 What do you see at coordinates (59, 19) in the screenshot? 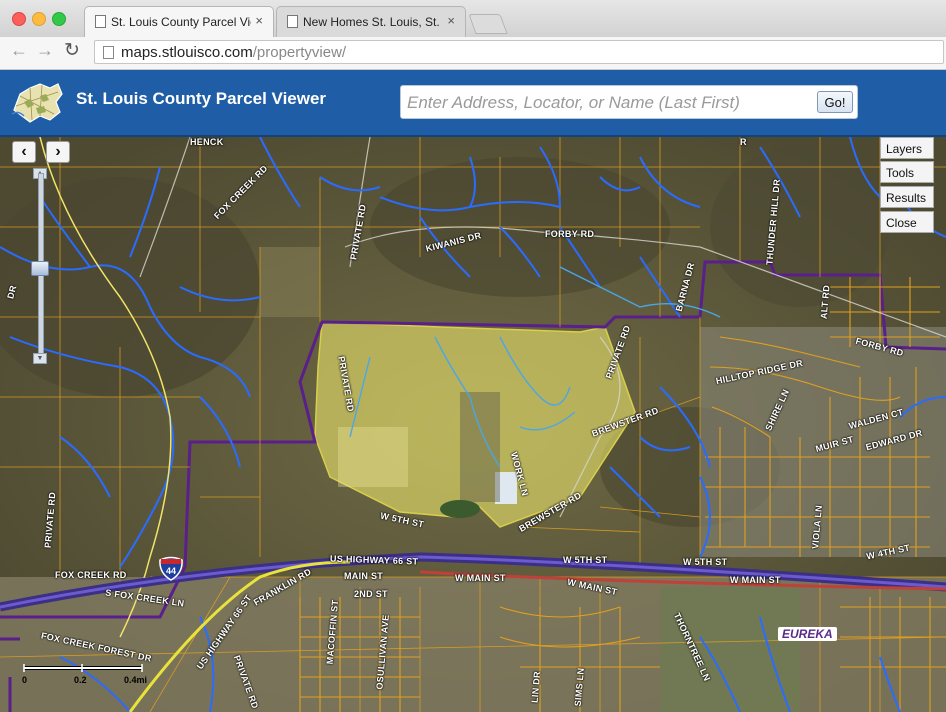
I see `zoom-window-button` at bounding box center [59, 19].